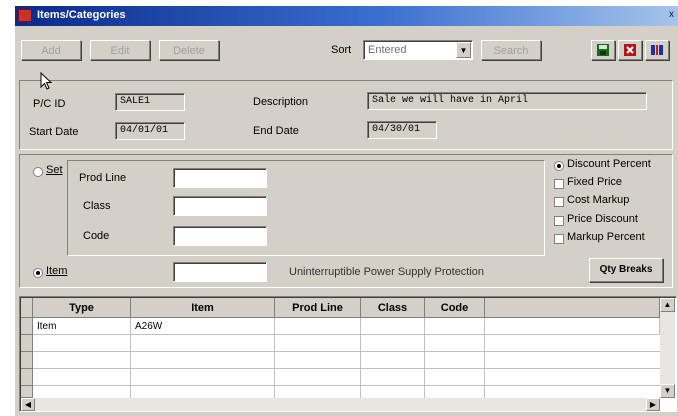 The image size is (678, 416). What do you see at coordinates (220, 272) in the screenshot?
I see `item-field` at bounding box center [220, 272].